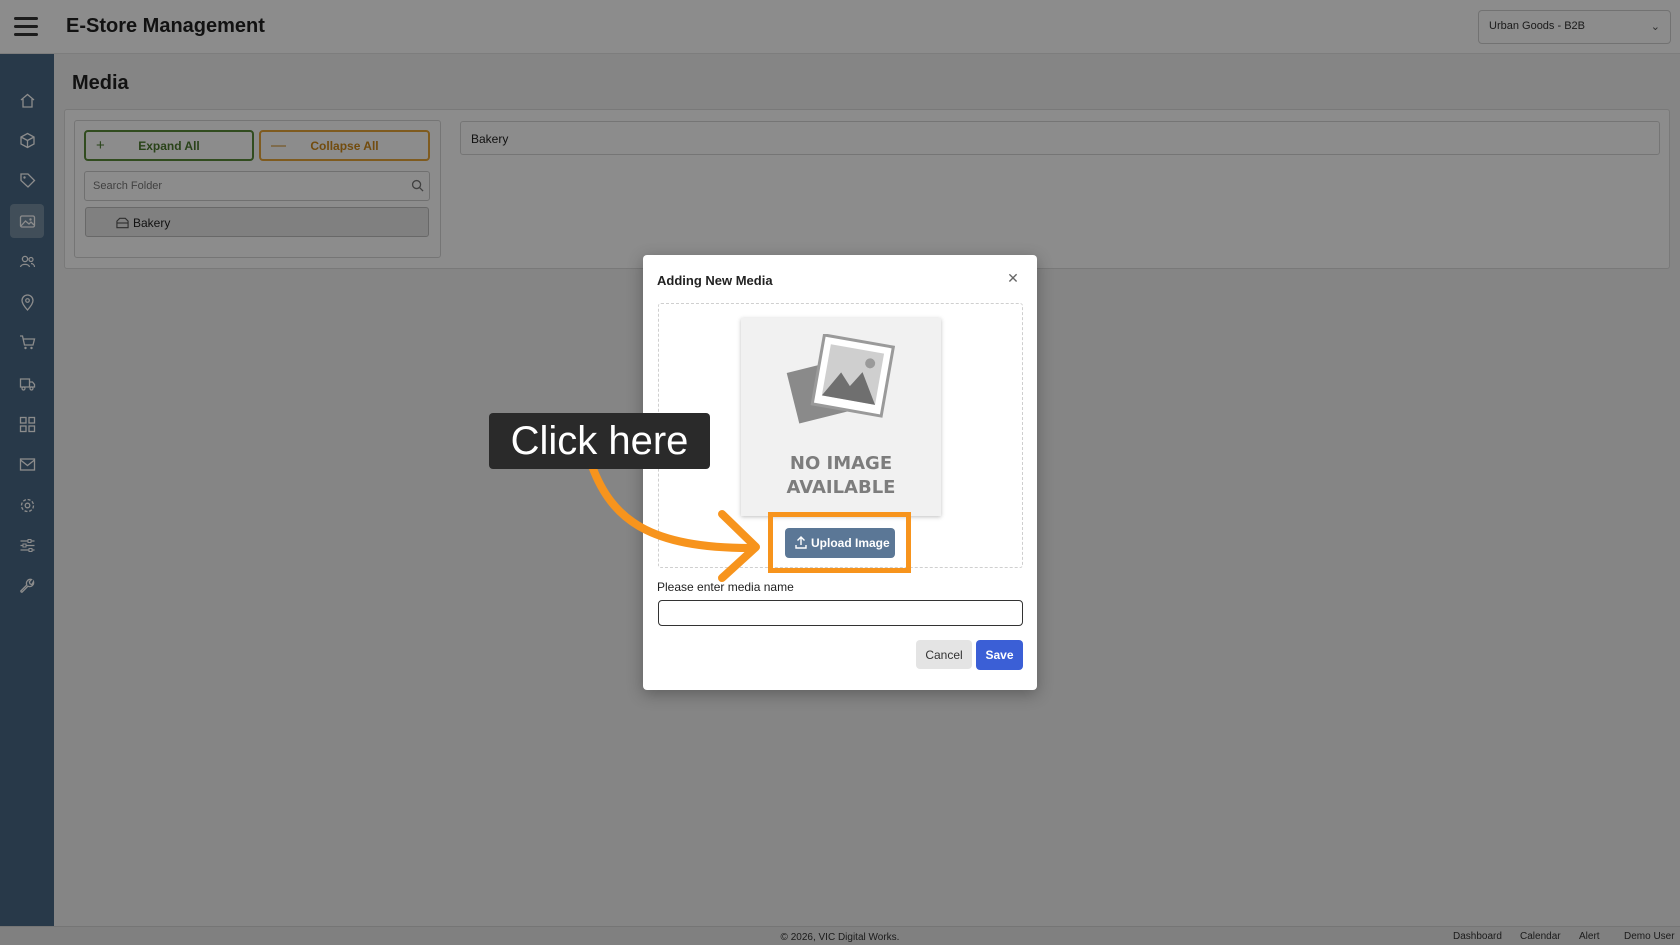 The image size is (1680, 945). What do you see at coordinates (839, 542) in the screenshot?
I see `tutorial-highlight-box` at bounding box center [839, 542].